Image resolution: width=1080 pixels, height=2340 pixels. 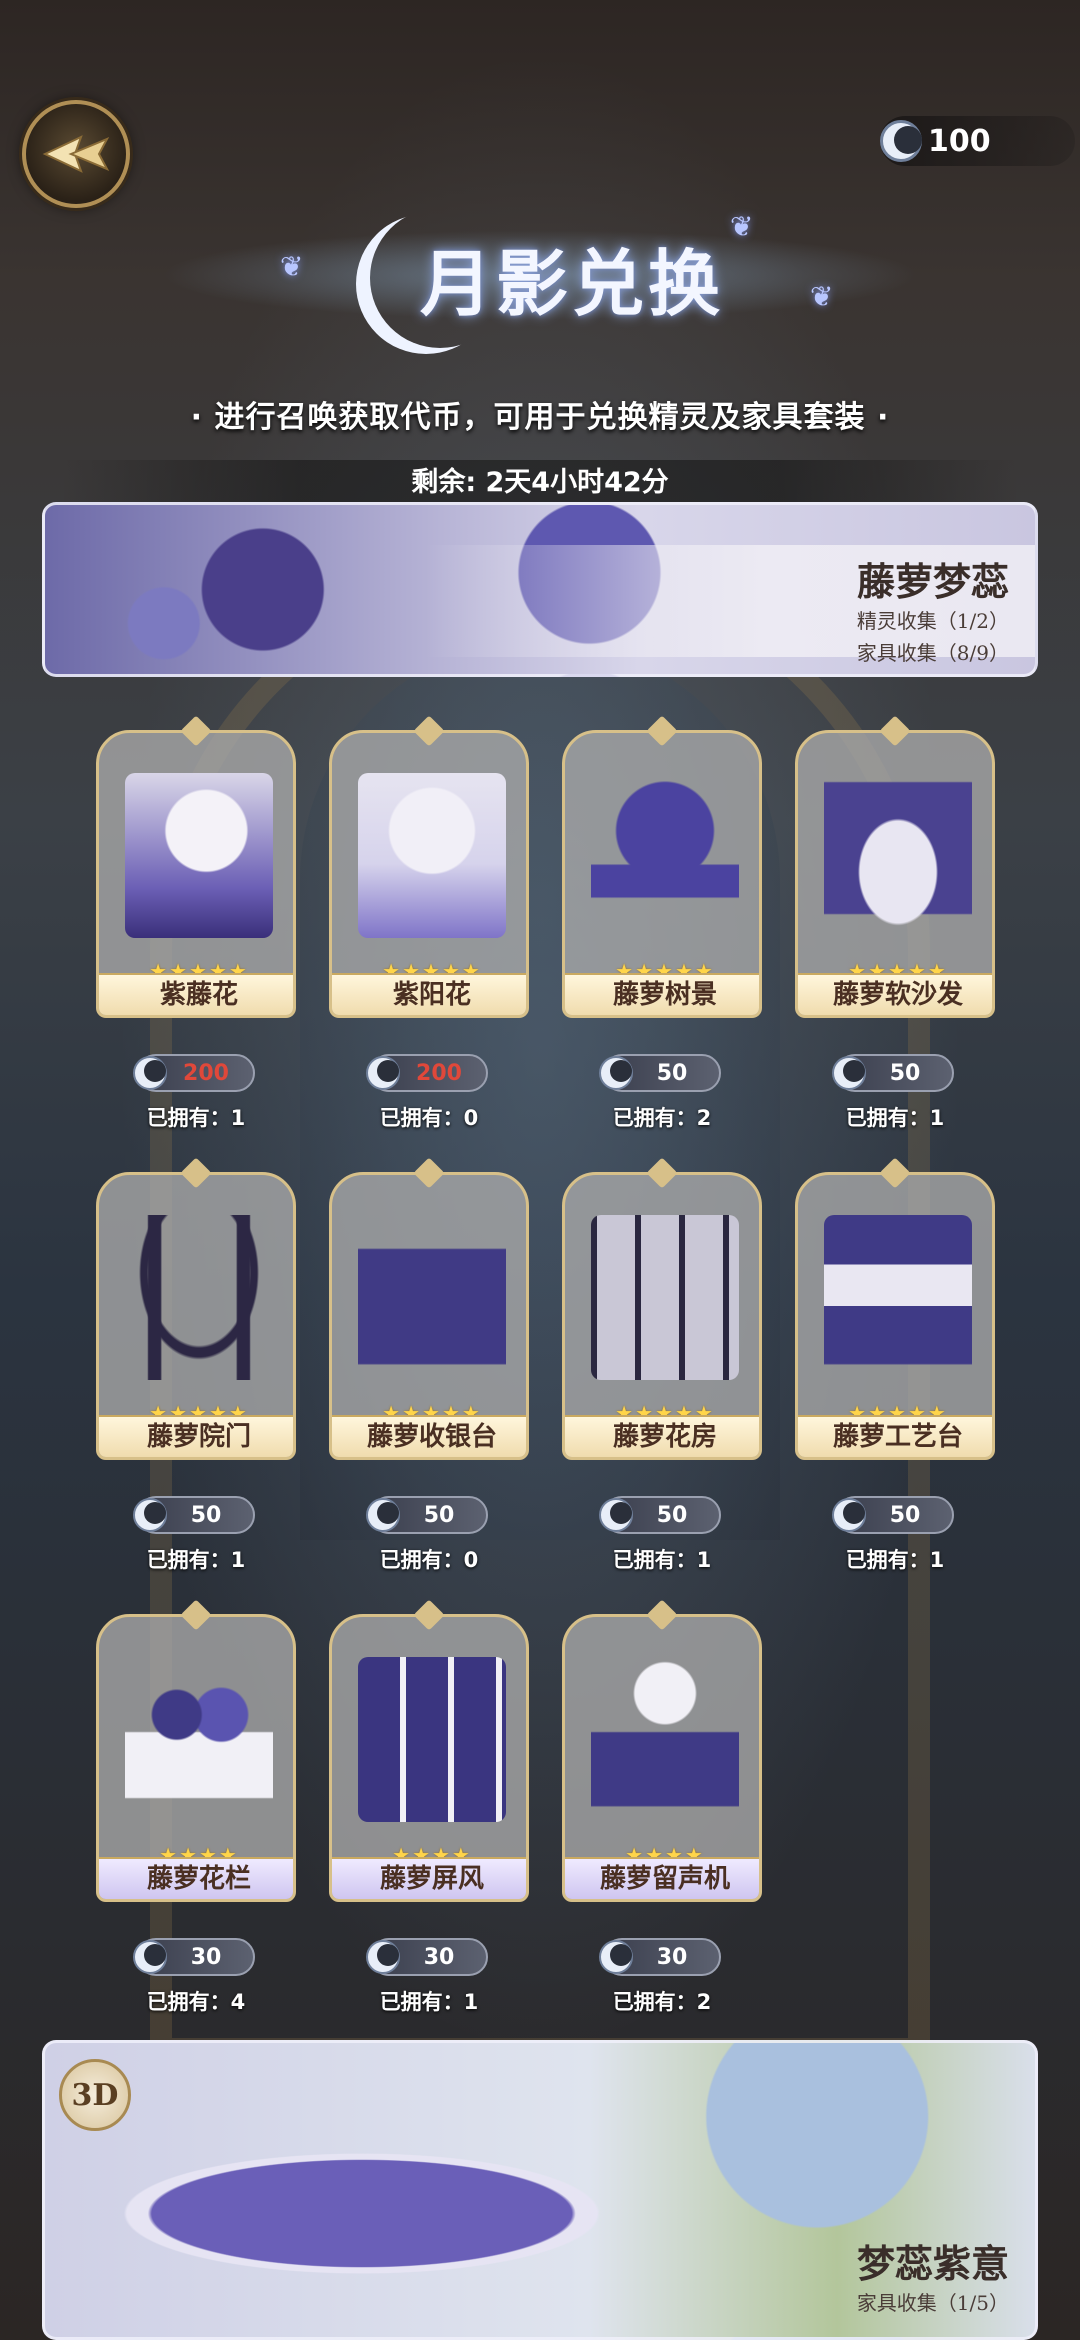 What do you see at coordinates (196, 994) in the screenshot?
I see `item-name: 紫藤花` at bounding box center [196, 994].